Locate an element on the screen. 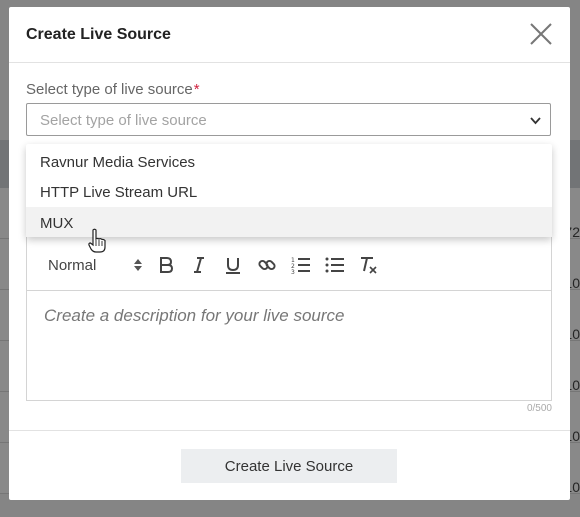  italic-button is located at coordinates (199, 265).